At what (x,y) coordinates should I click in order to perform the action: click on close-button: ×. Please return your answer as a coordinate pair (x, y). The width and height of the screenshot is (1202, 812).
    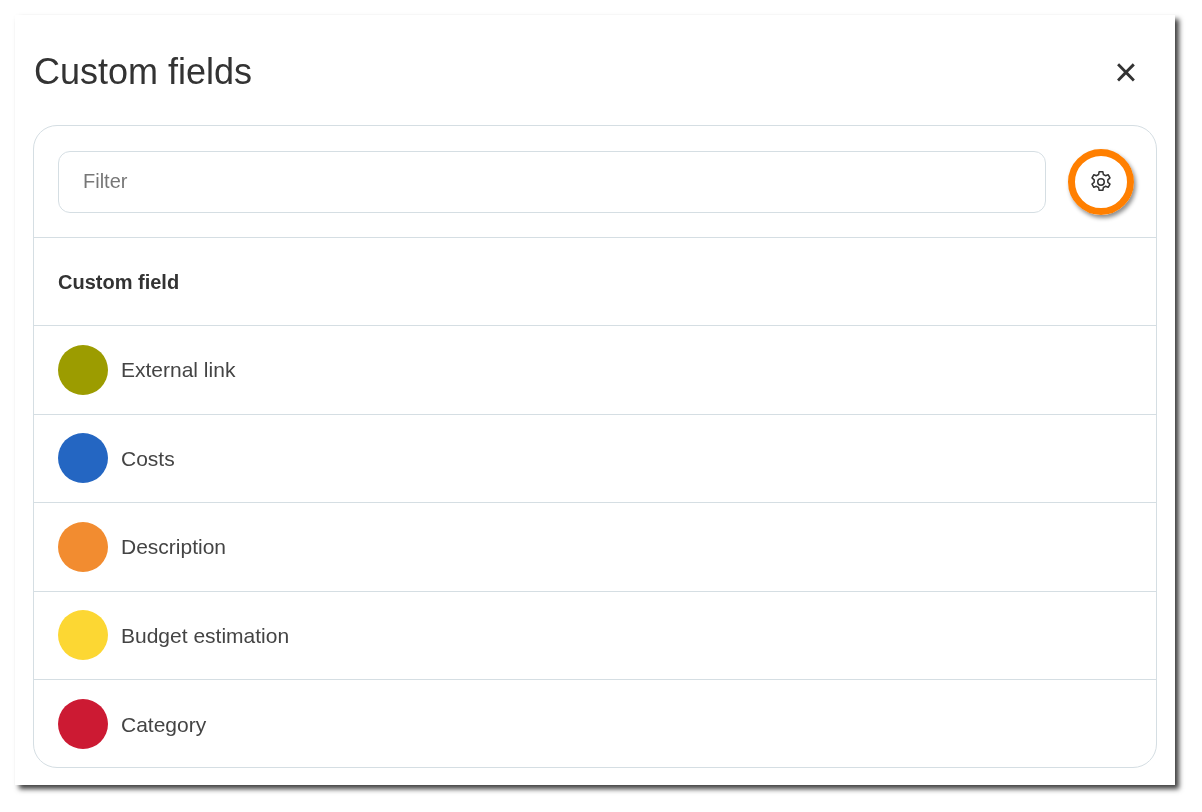
    Looking at the image, I should click on (1126, 72).